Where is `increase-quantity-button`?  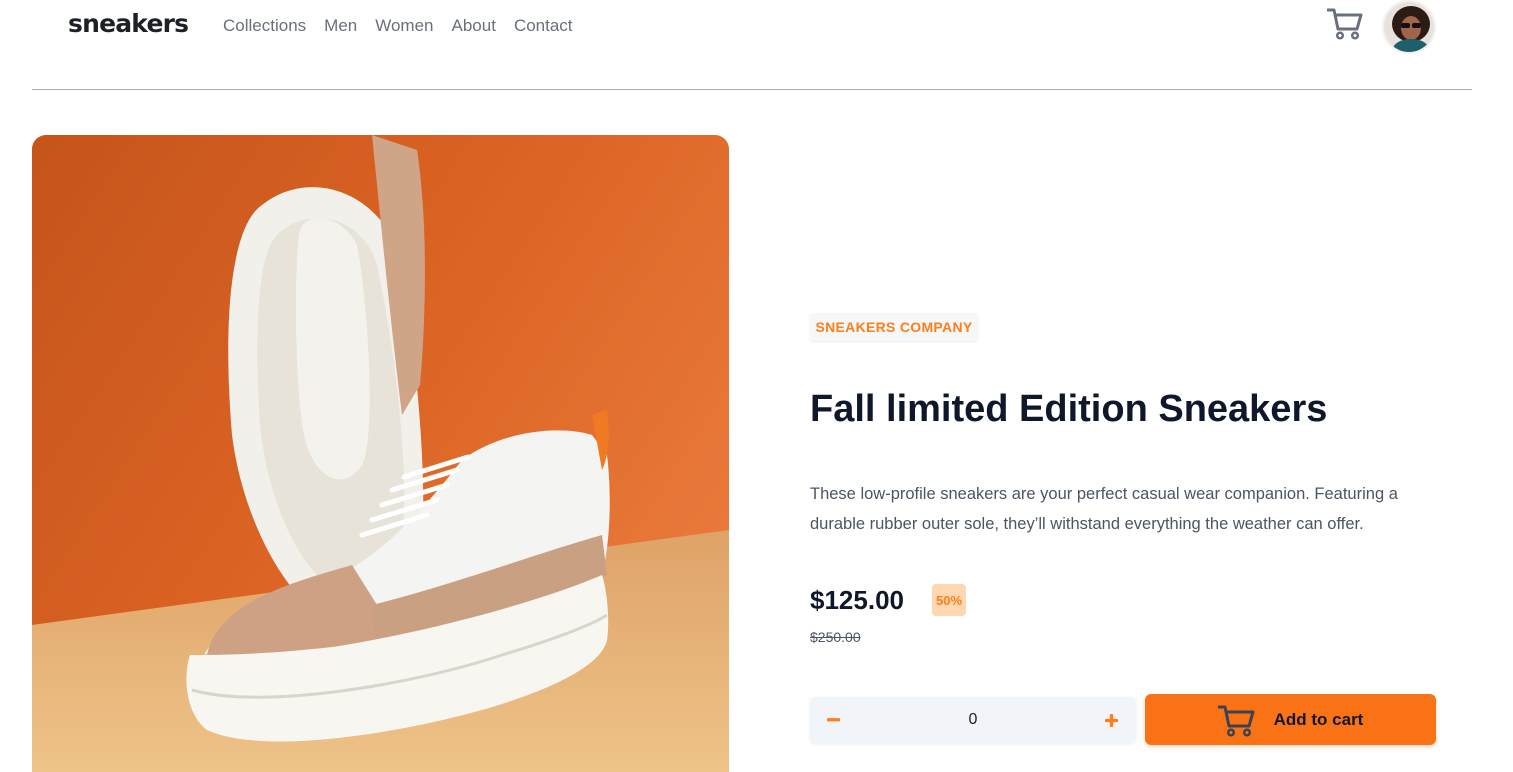 increase-quantity-button is located at coordinates (1111, 720).